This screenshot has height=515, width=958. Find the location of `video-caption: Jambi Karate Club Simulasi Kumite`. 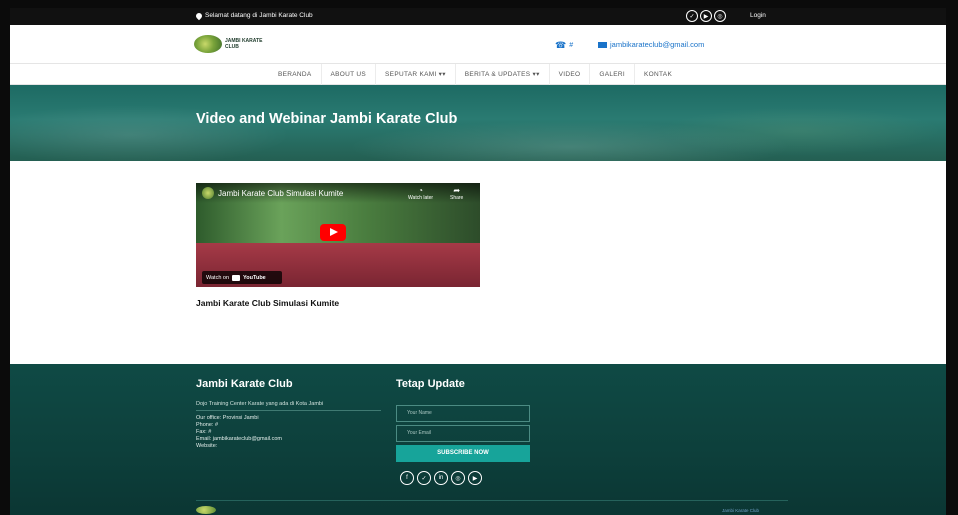

video-caption: Jambi Karate Club Simulasi Kumite is located at coordinates (268, 303).